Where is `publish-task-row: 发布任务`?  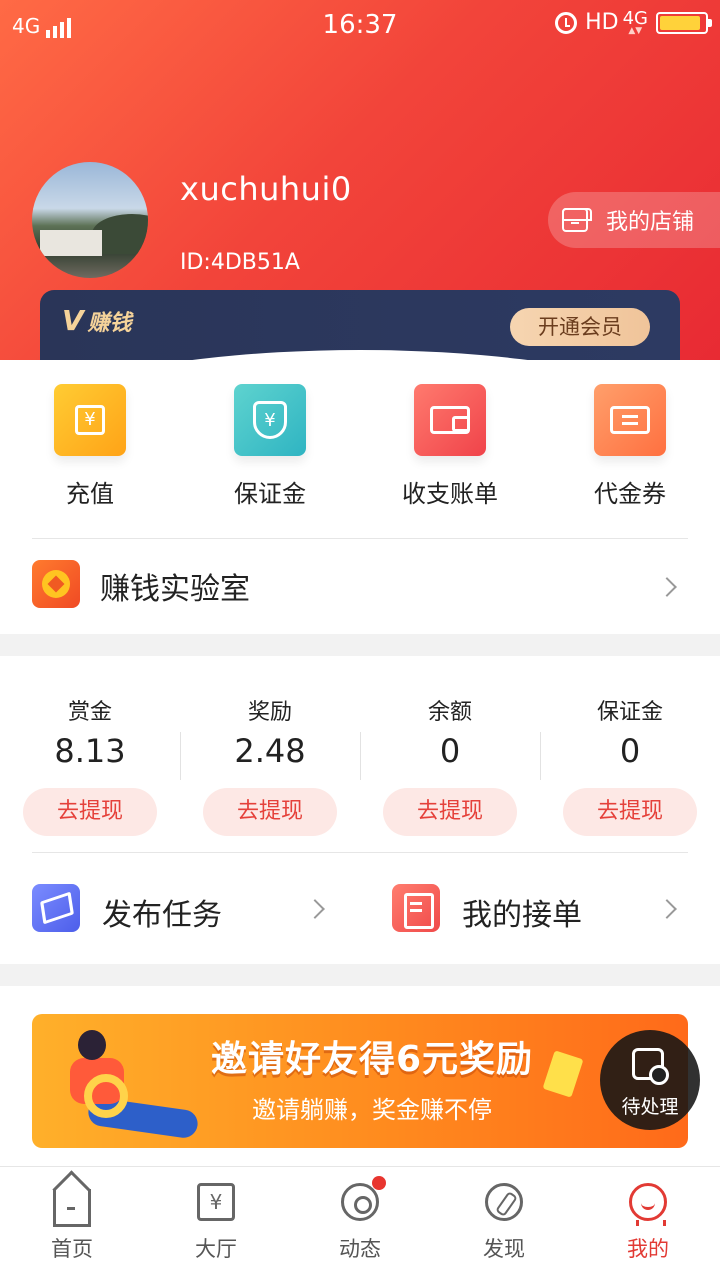
publish-task-row: 发布任务 is located at coordinates (182, 910).